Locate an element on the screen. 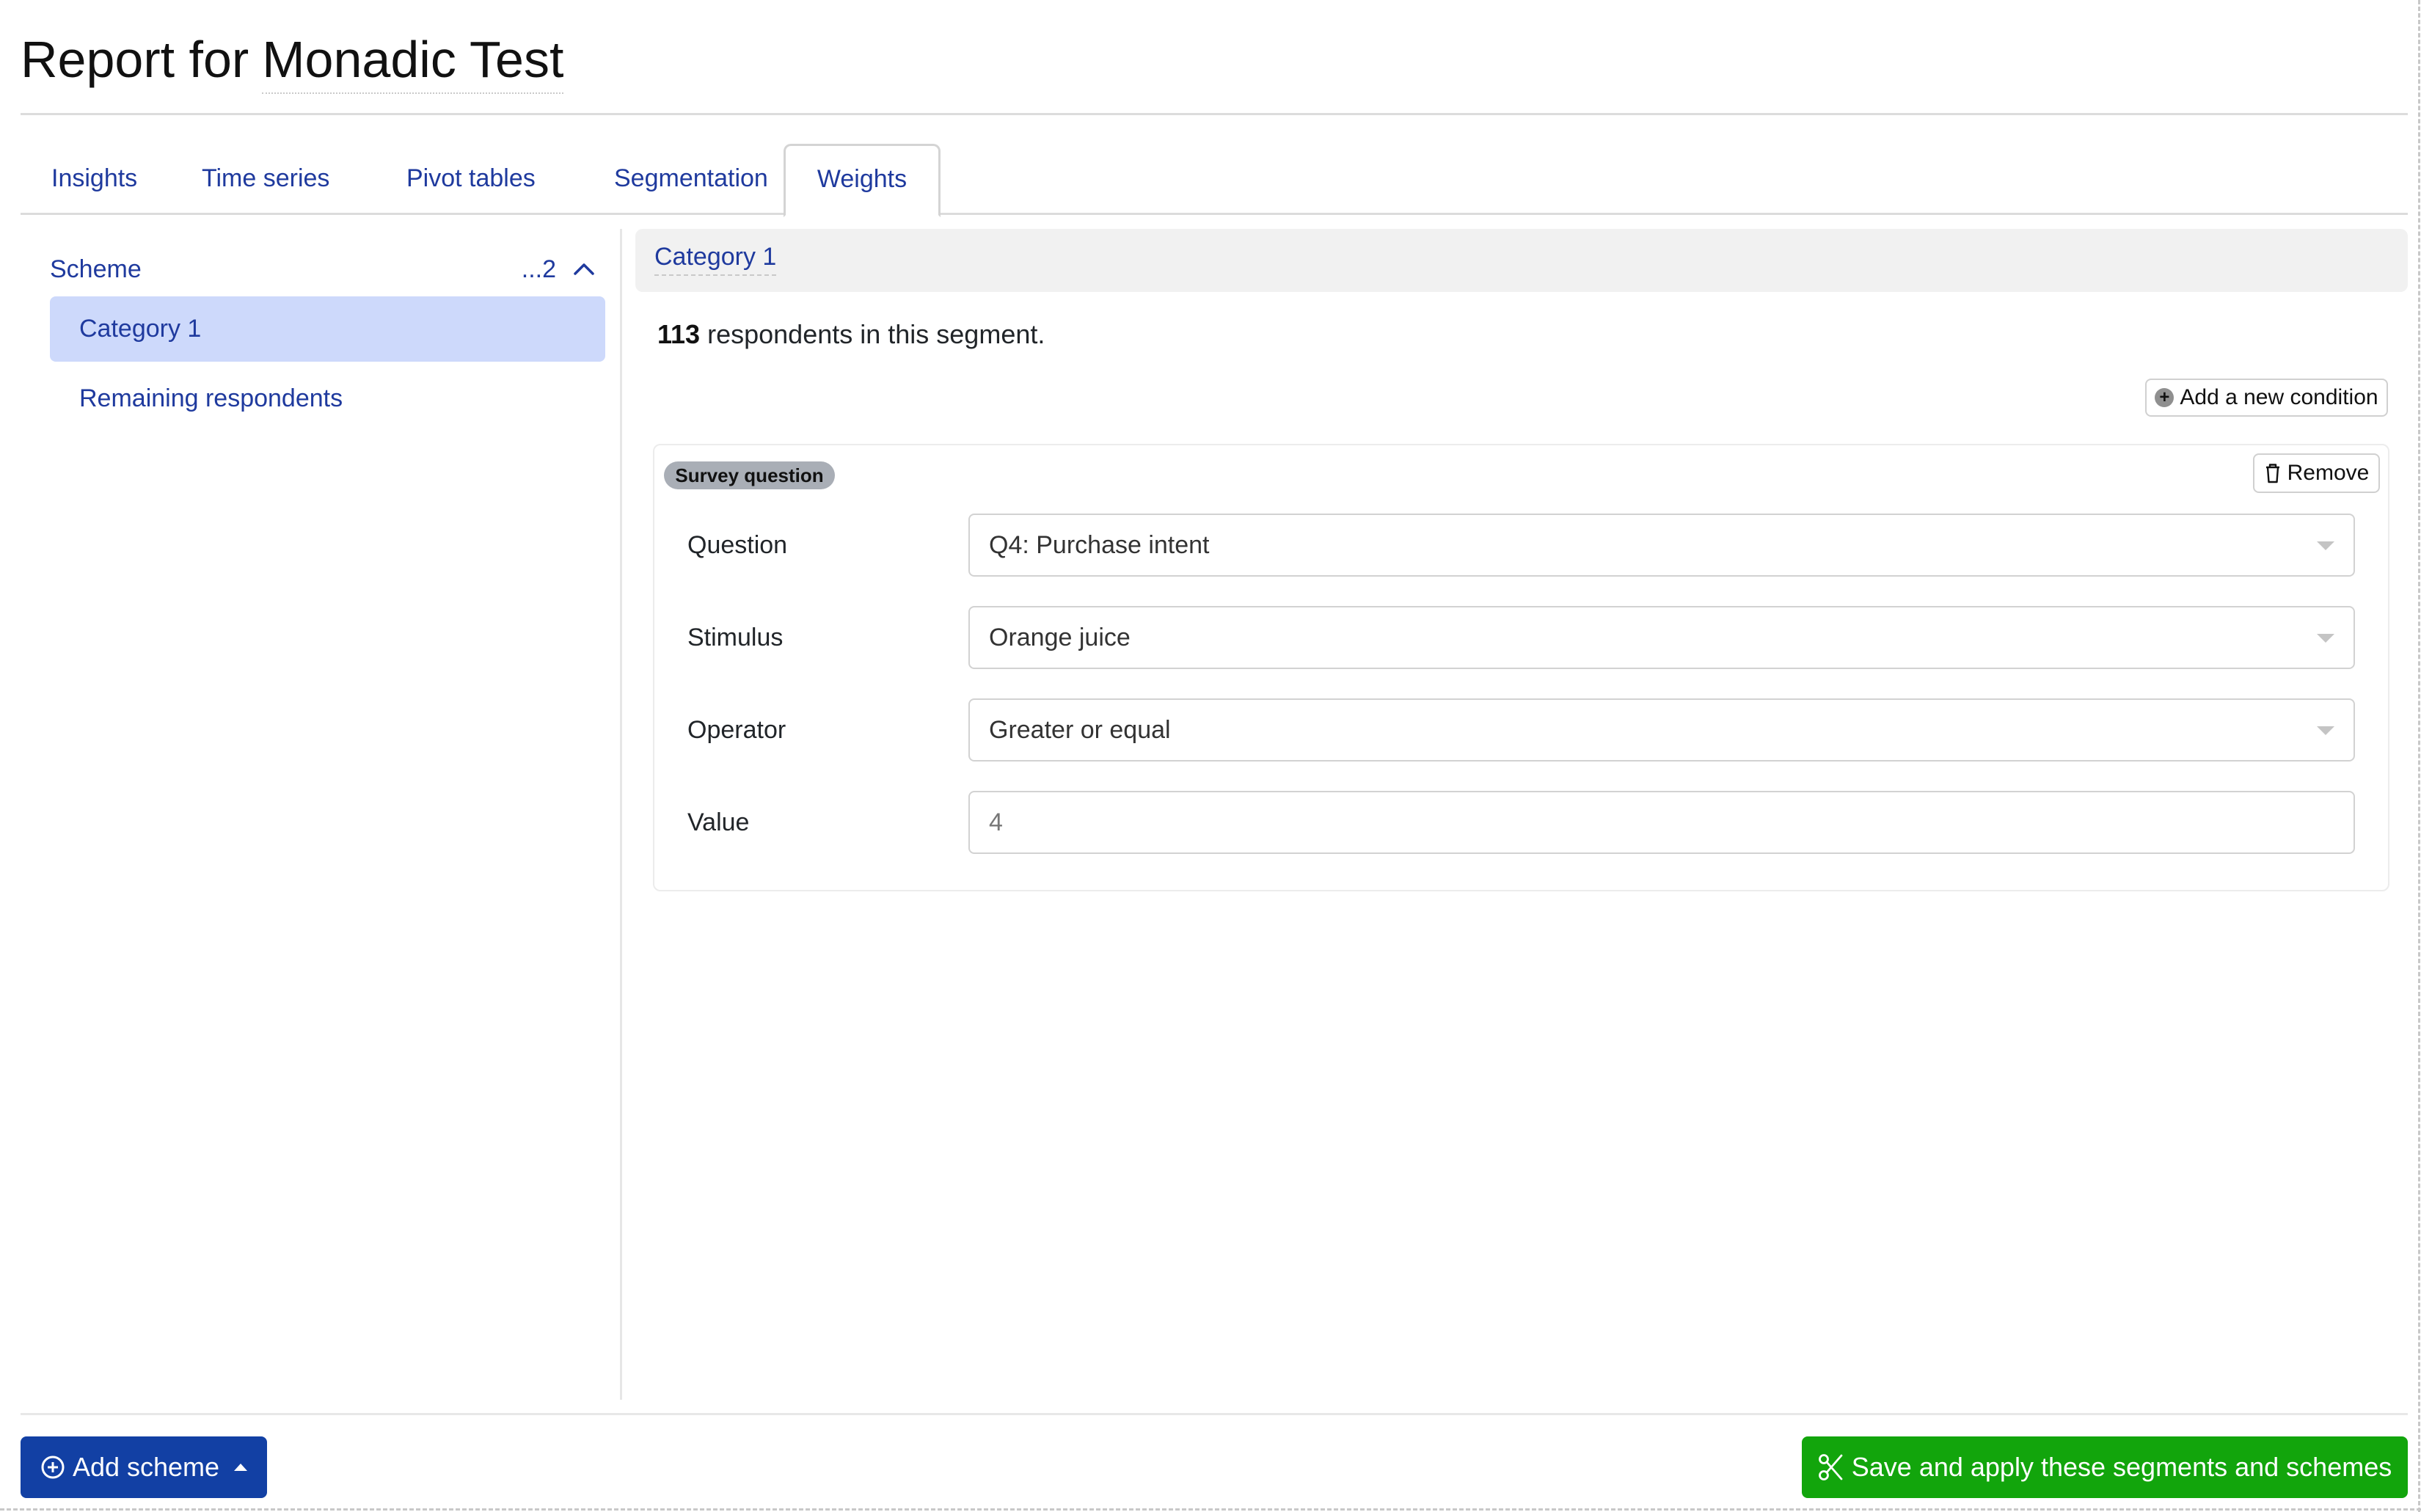 This screenshot has height=1512, width=2421. tab-segmentation: Segmentation is located at coordinates (691, 178).